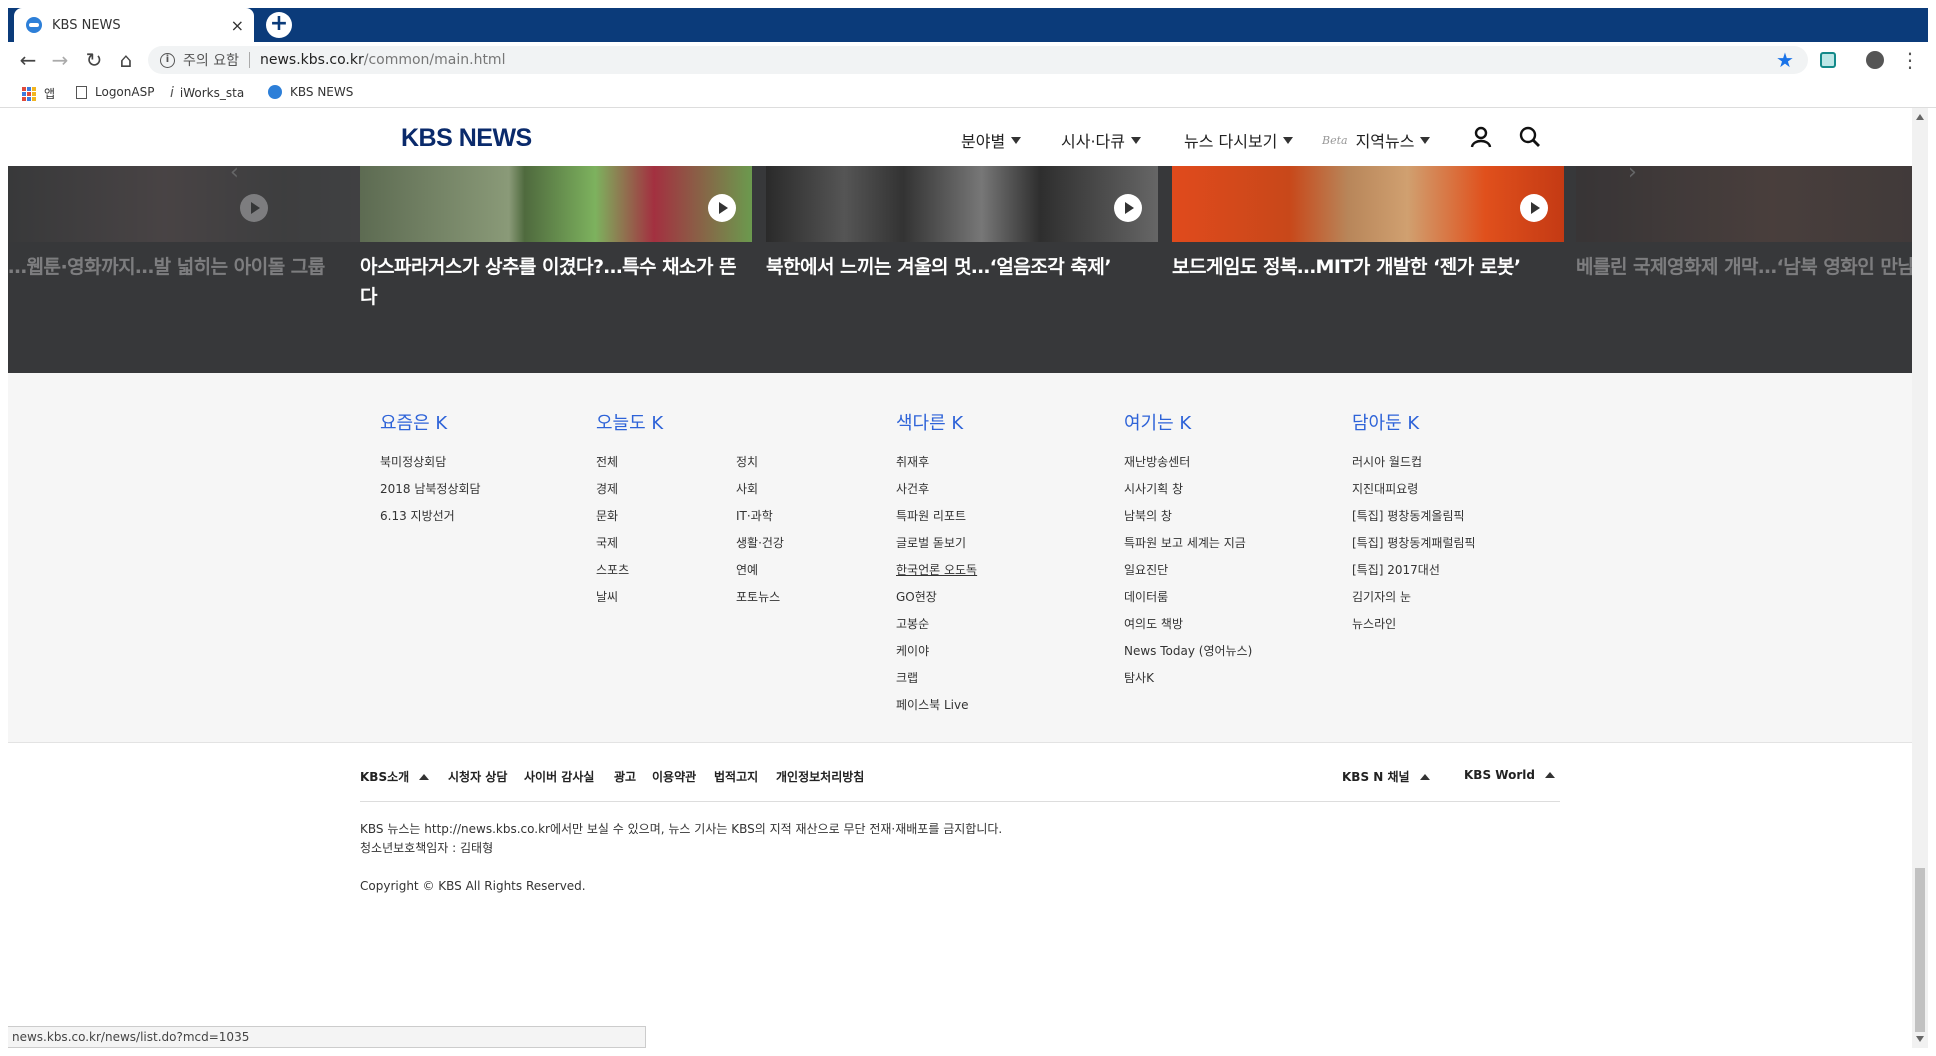 This screenshot has height=1056, width=1936. Describe the element at coordinates (311, 60) in the screenshot. I see `url-host: news.kbs.co.kr` at that location.